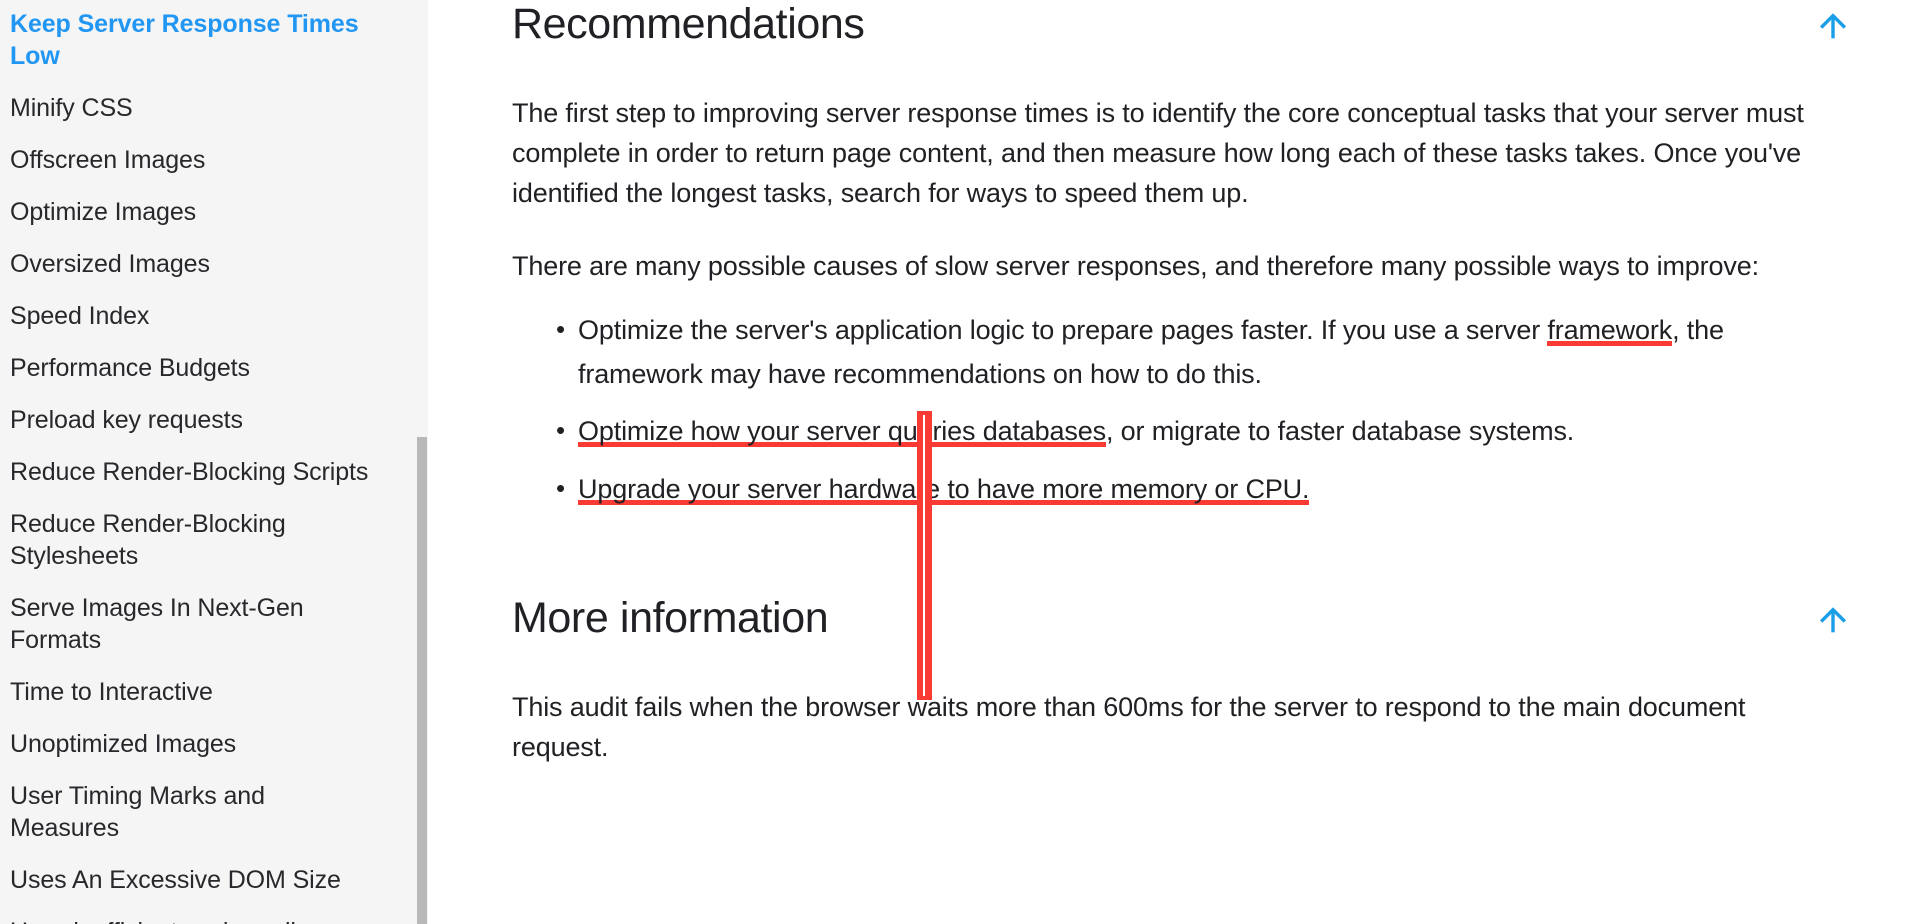 Image resolution: width=1910 pixels, height=924 pixels. What do you see at coordinates (200, 212) in the screenshot?
I see `sidebar-item-optimize-images: Optimize Images` at bounding box center [200, 212].